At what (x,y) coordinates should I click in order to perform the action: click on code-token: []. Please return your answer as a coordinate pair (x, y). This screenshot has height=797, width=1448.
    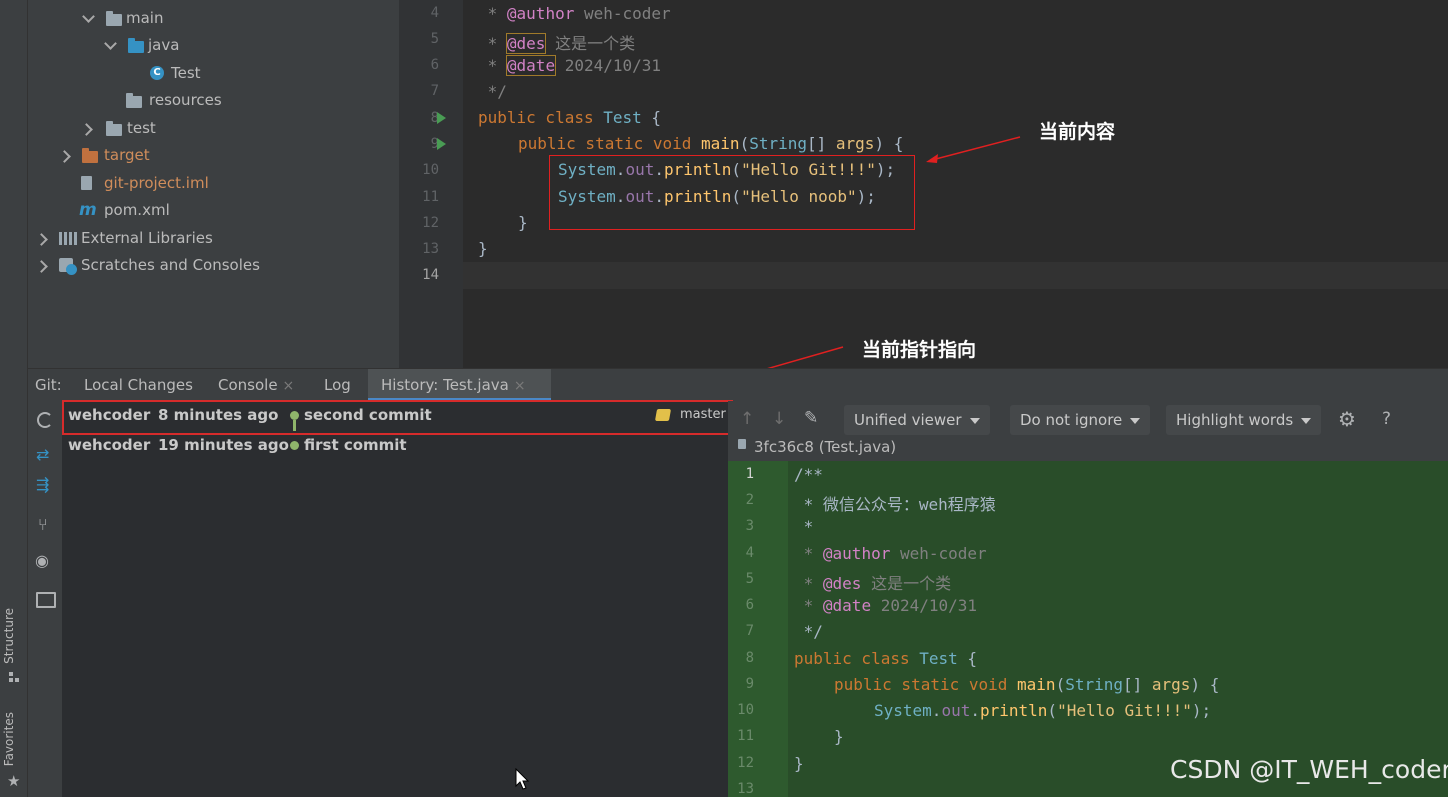
    Looking at the image, I should click on (1137, 684).